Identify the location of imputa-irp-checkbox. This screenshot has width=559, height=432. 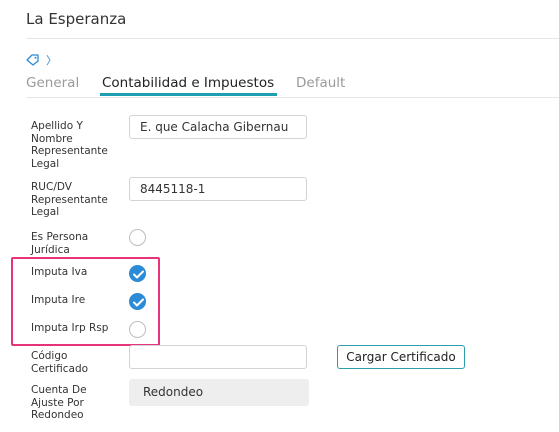
(137, 329).